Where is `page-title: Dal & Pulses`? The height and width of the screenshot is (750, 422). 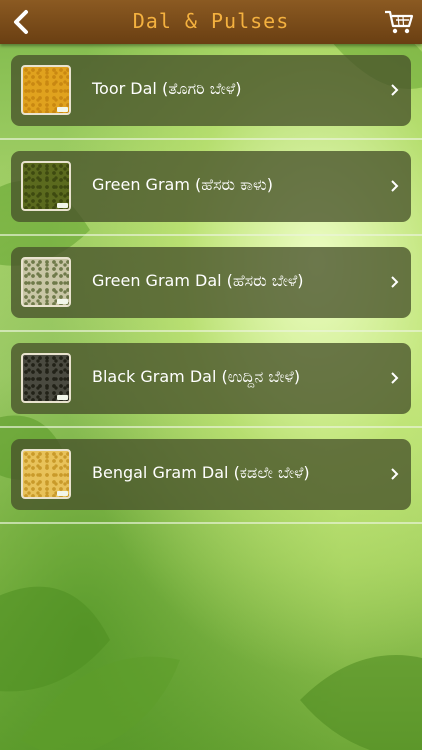
page-title: Dal & Pulses is located at coordinates (211, 21).